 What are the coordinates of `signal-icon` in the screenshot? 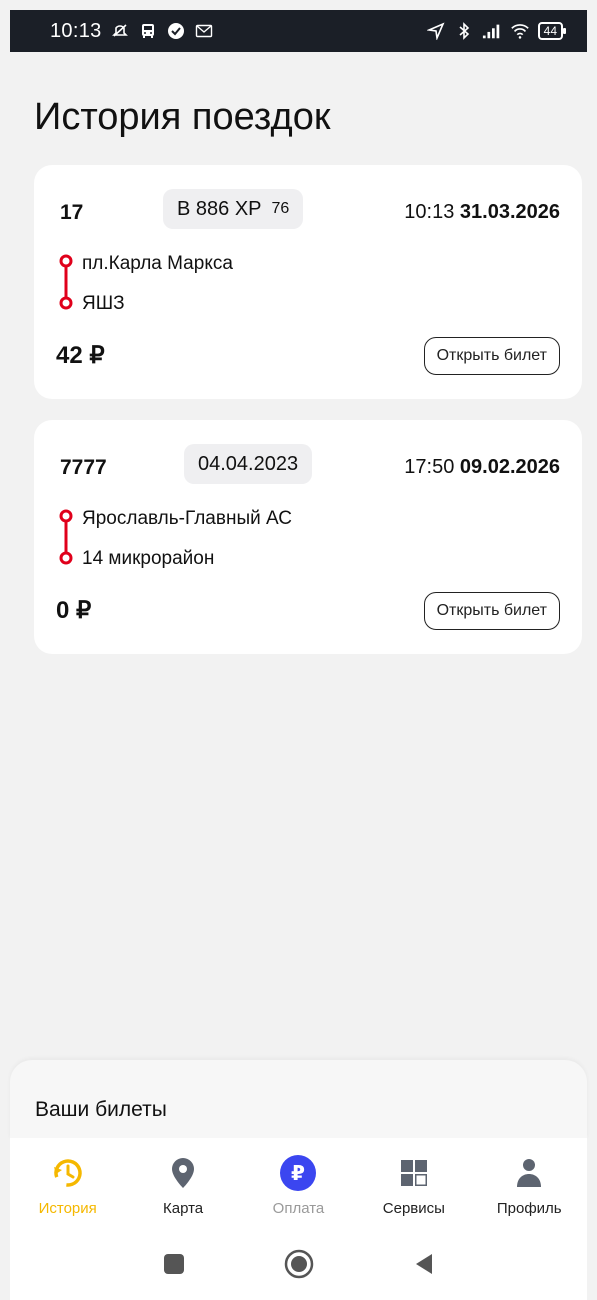 It's located at (492, 31).